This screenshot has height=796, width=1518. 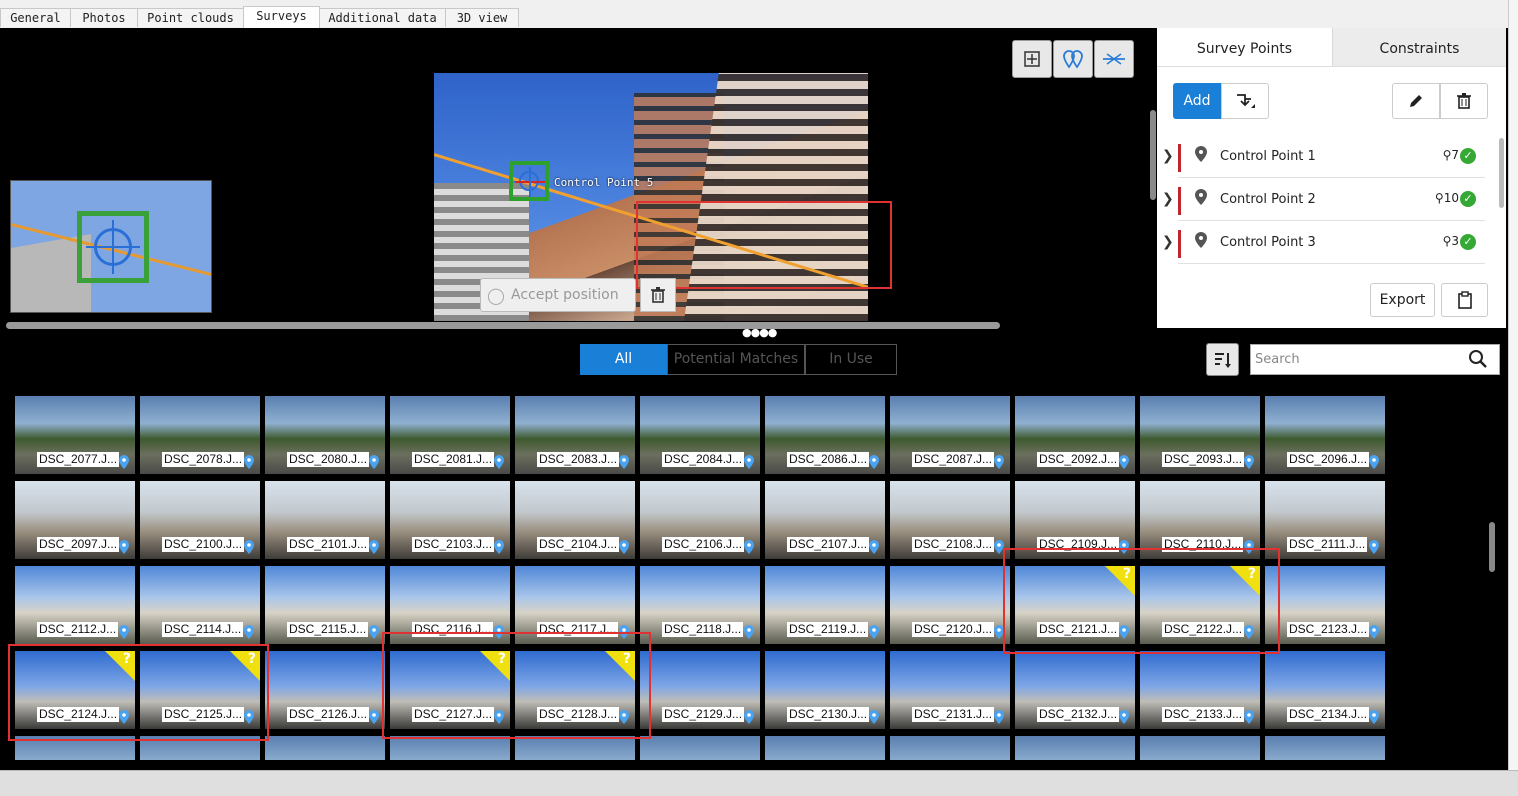 I want to click on sort-button, so click(x=1222, y=359).